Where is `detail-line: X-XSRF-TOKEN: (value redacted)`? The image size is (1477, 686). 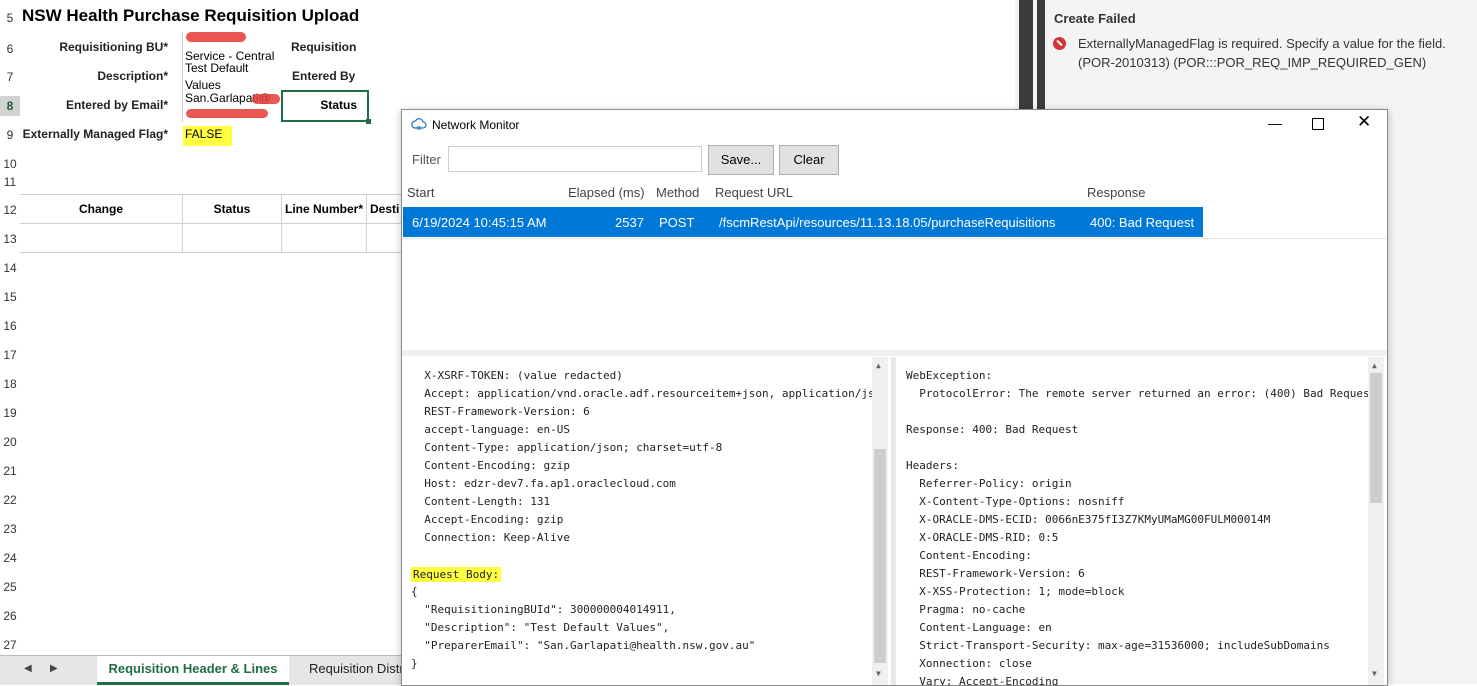 detail-line: X-XSRF-TOKEN: (value redacted) is located at coordinates (517, 375).